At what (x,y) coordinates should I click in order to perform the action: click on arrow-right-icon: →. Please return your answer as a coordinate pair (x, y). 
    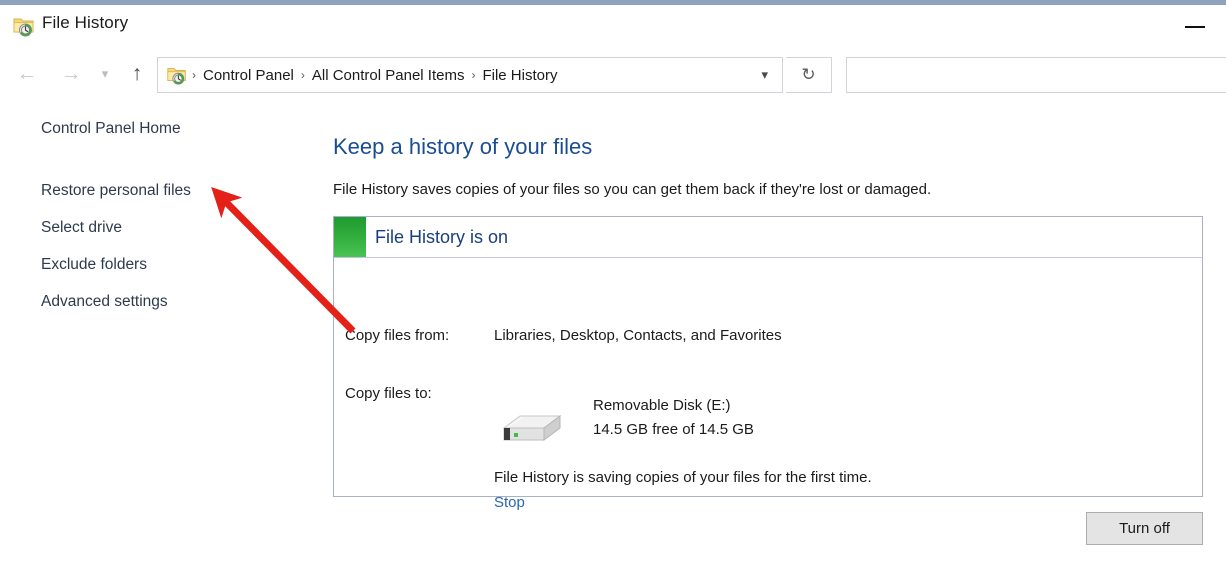
    Looking at the image, I should click on (71, 73).